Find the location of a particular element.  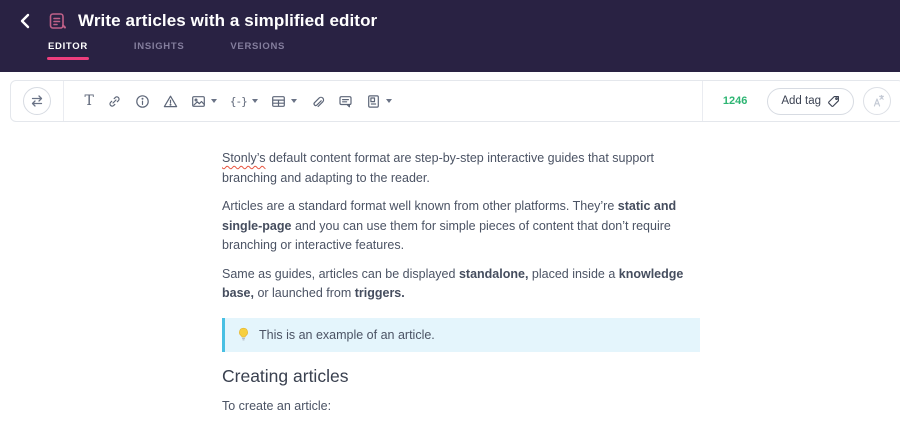

attachment-button is located at coordinates (317, 101).